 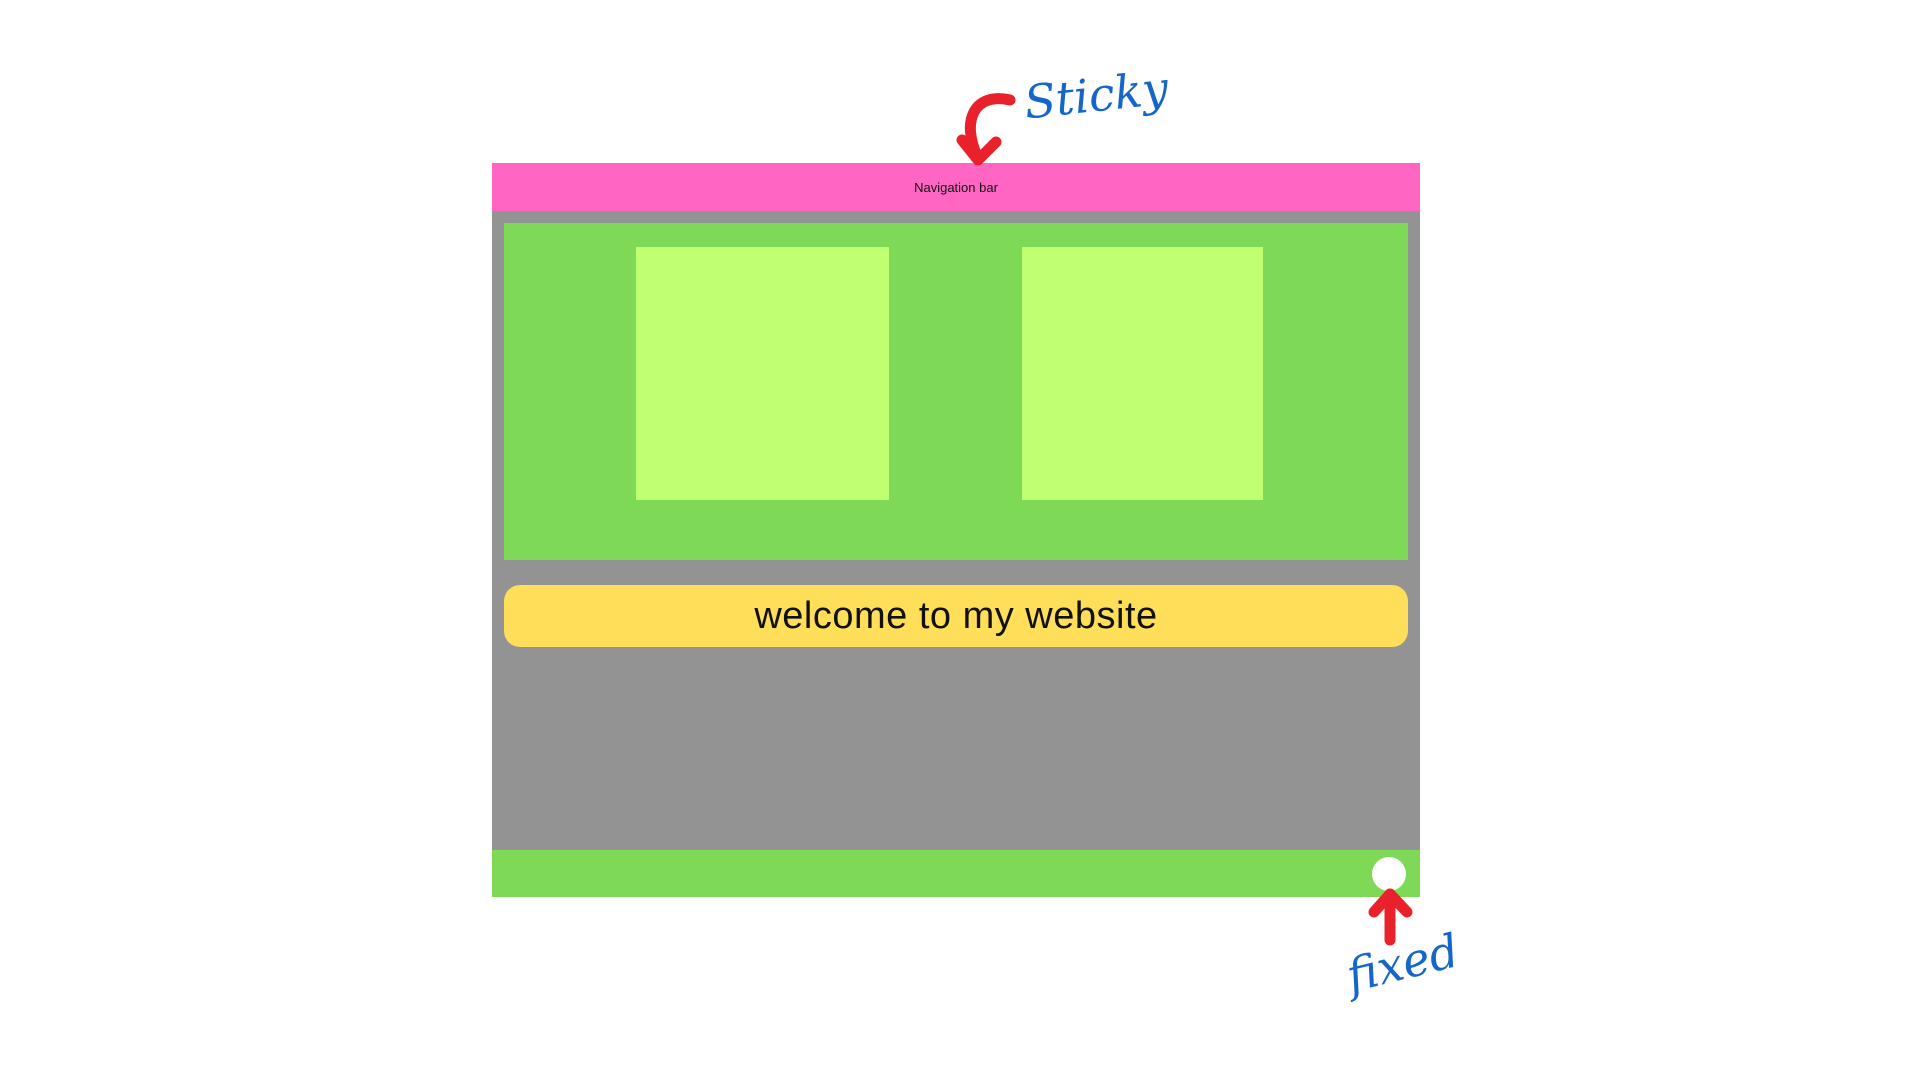 I want to click on welcome-banner: welcome to my website, so click(x=956, y=616).